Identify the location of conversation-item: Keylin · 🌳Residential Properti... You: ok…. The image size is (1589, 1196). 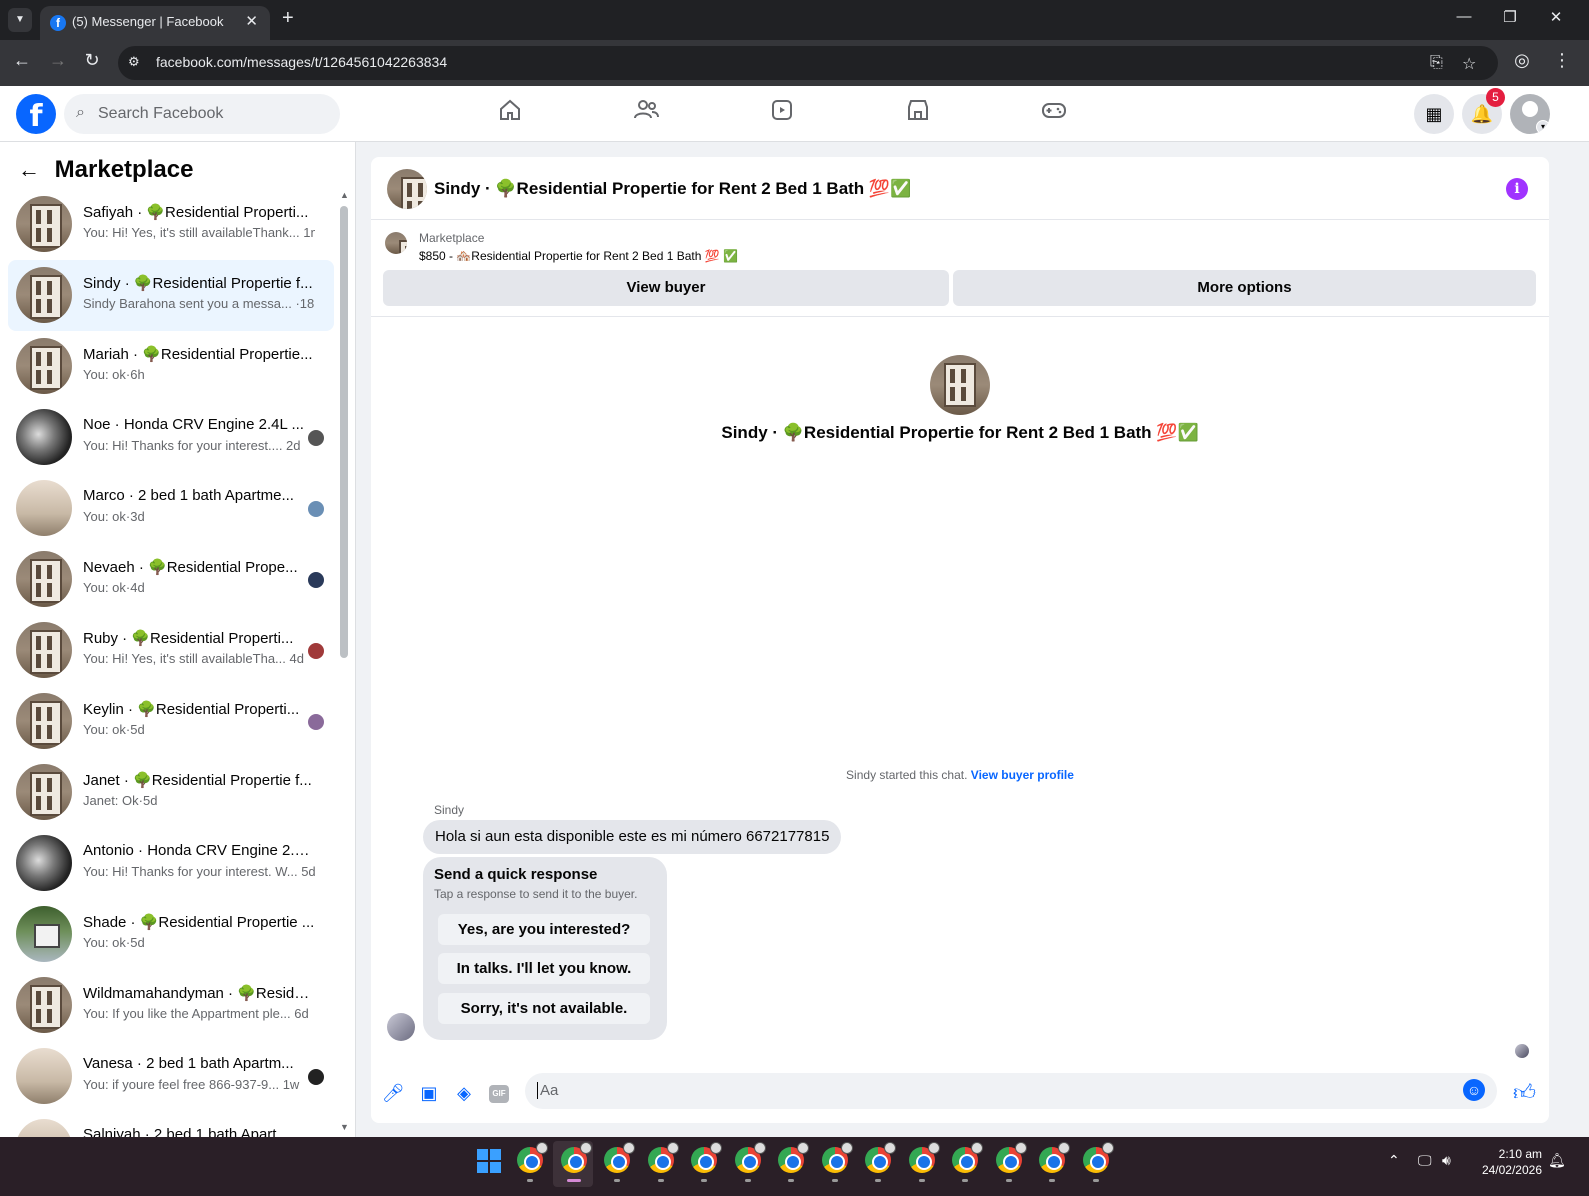
(171, 721).